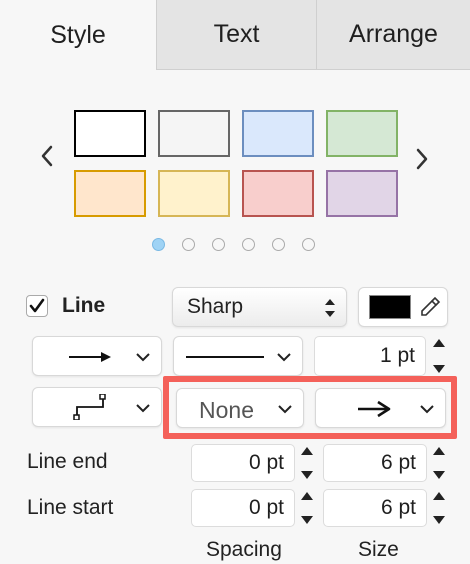 The image size is (470, 564). I want to click on chevron-right-icon, so click(422, 159).